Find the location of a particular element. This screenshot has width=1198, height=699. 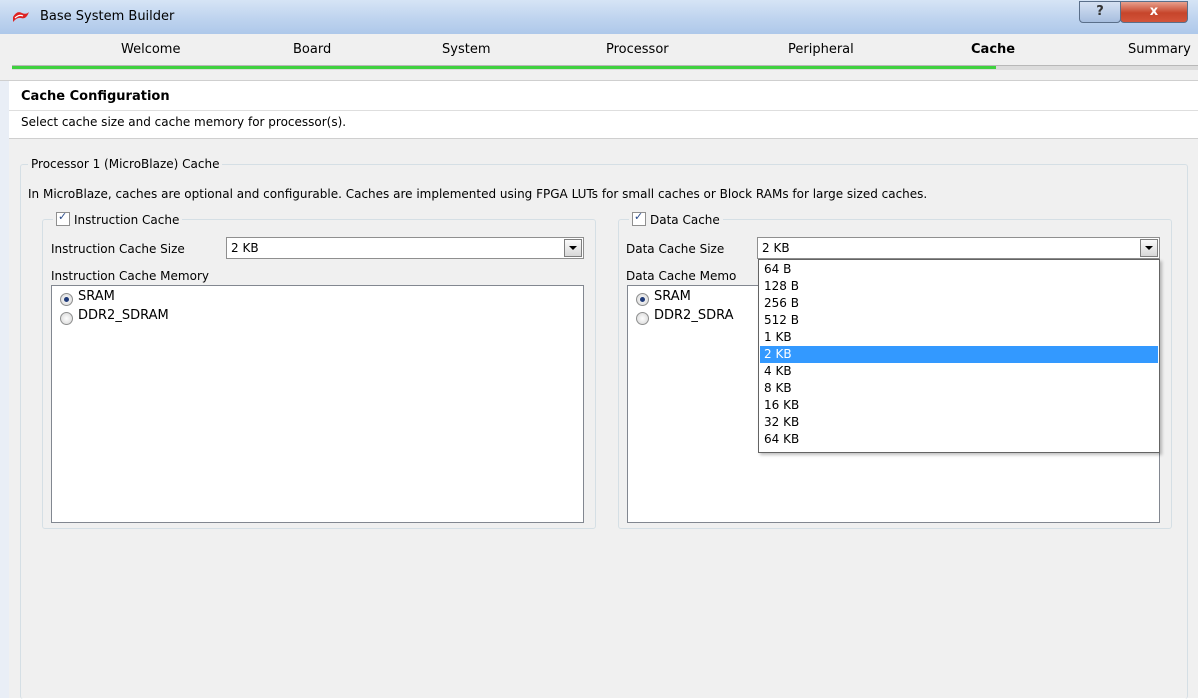

data-cache-size-select: 2 KB is located at coordinates (958, 248).